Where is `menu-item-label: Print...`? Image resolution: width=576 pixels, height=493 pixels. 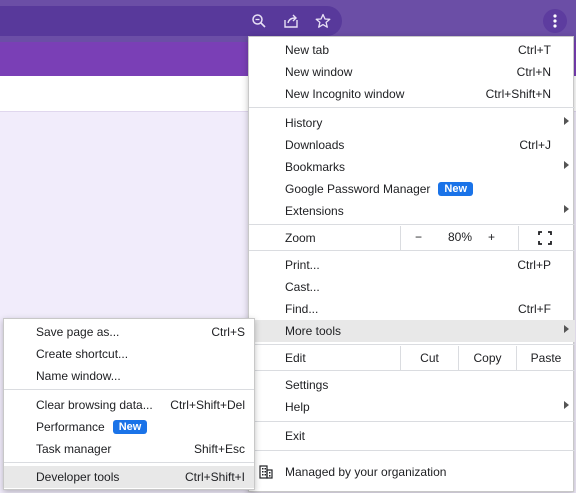
menu-item-label: Print... is located at coordinates (302, 265).